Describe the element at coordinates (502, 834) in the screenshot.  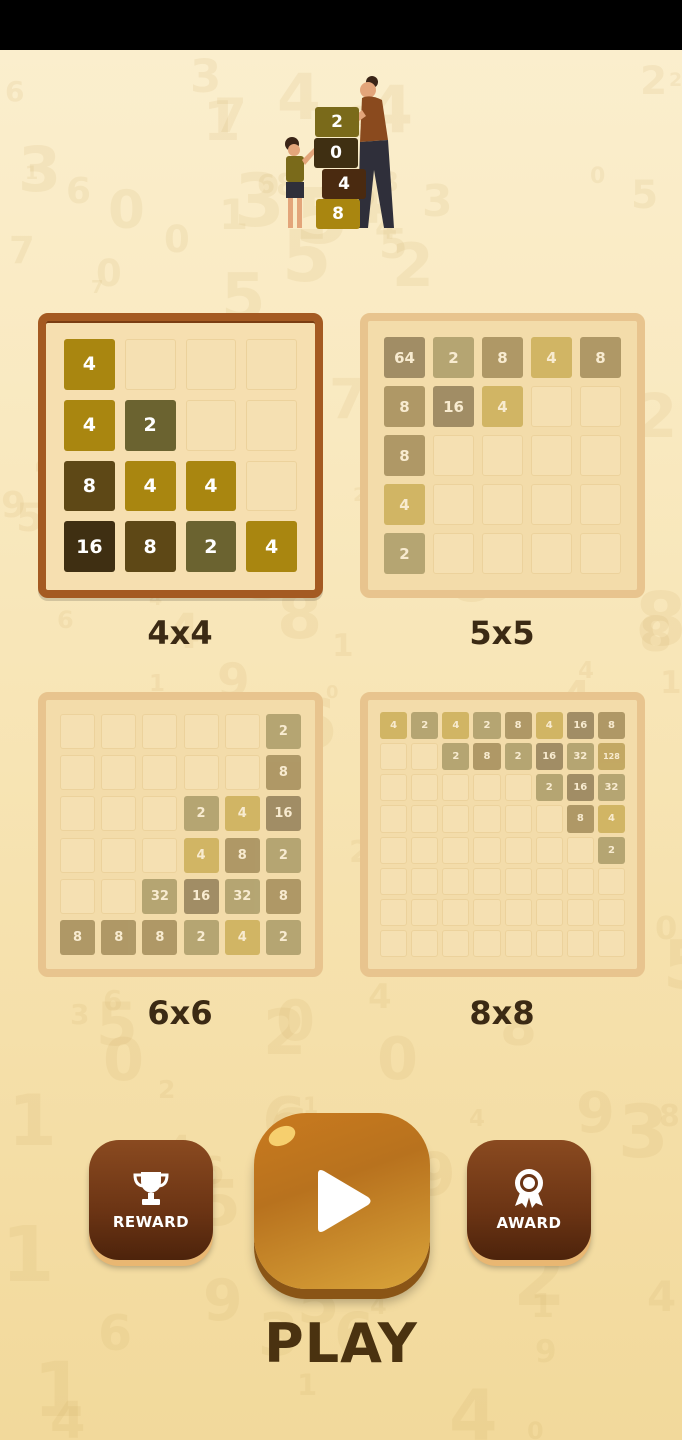
I see `board-8x8: 4 2 4 2 8 4 16 8 2 8 2 16 32 128 2 16 32 8 4 2` at that location.